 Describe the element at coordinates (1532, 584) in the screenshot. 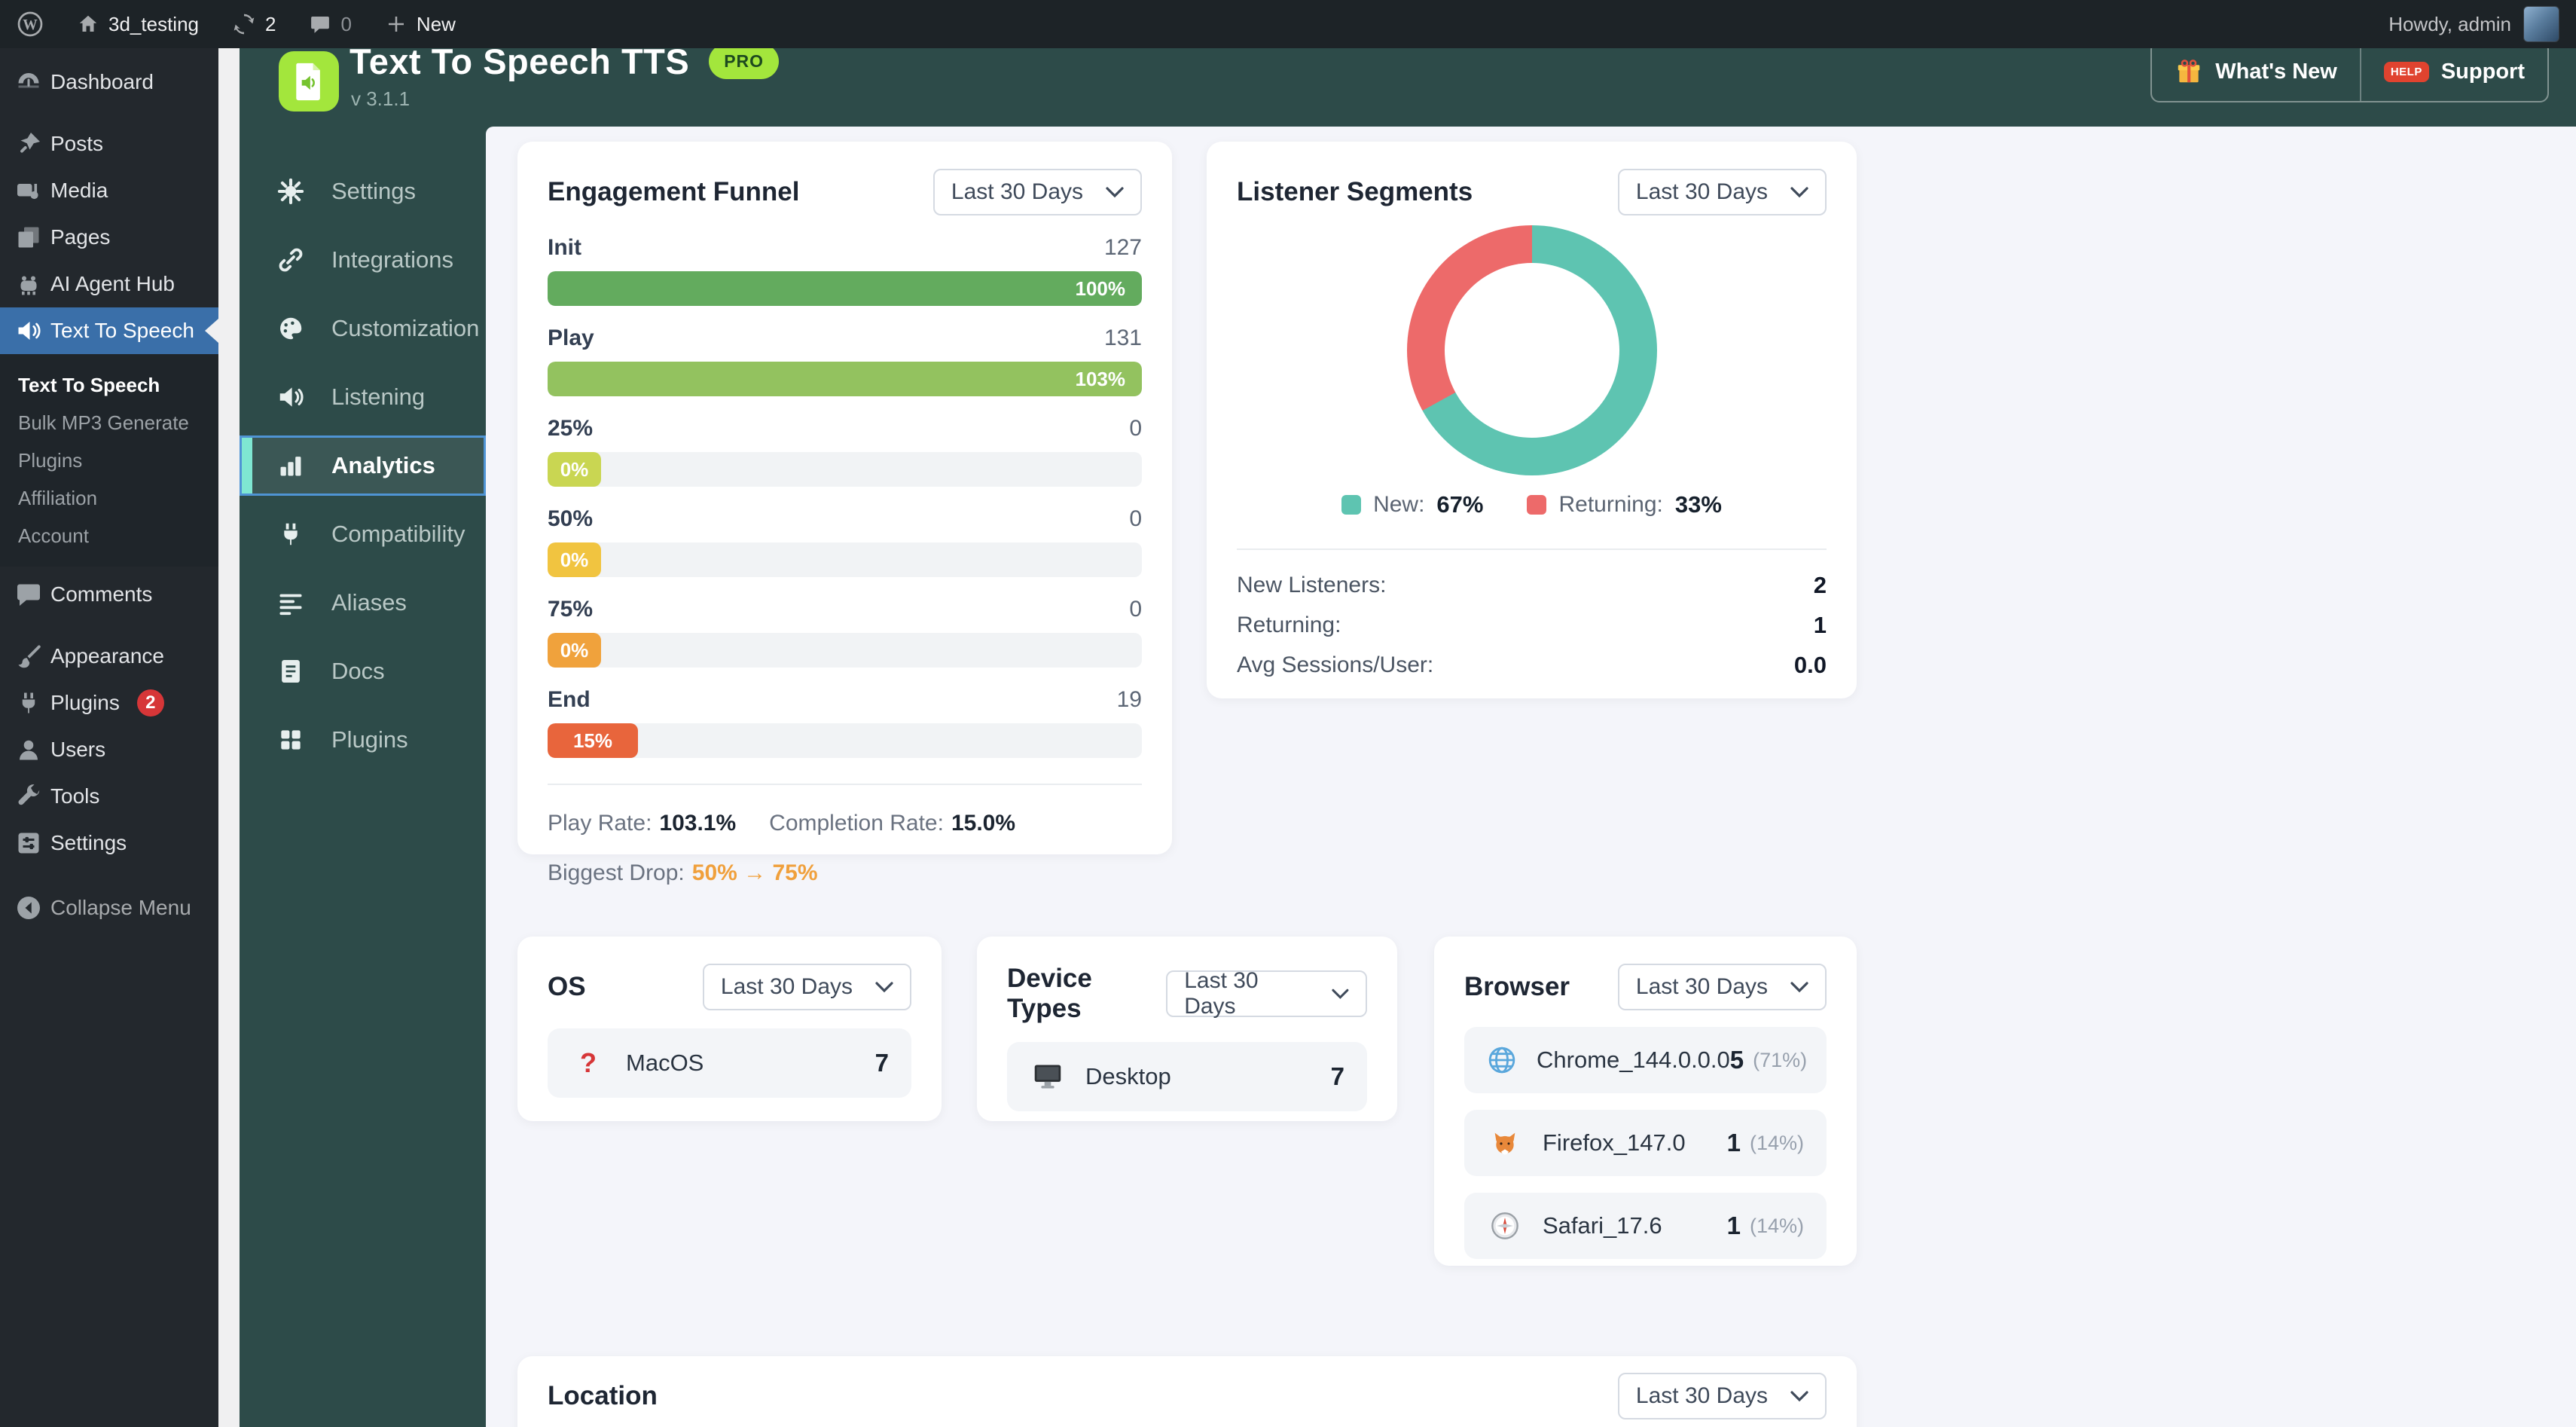

I see `stat-row: New Listeners: 2` at that location.